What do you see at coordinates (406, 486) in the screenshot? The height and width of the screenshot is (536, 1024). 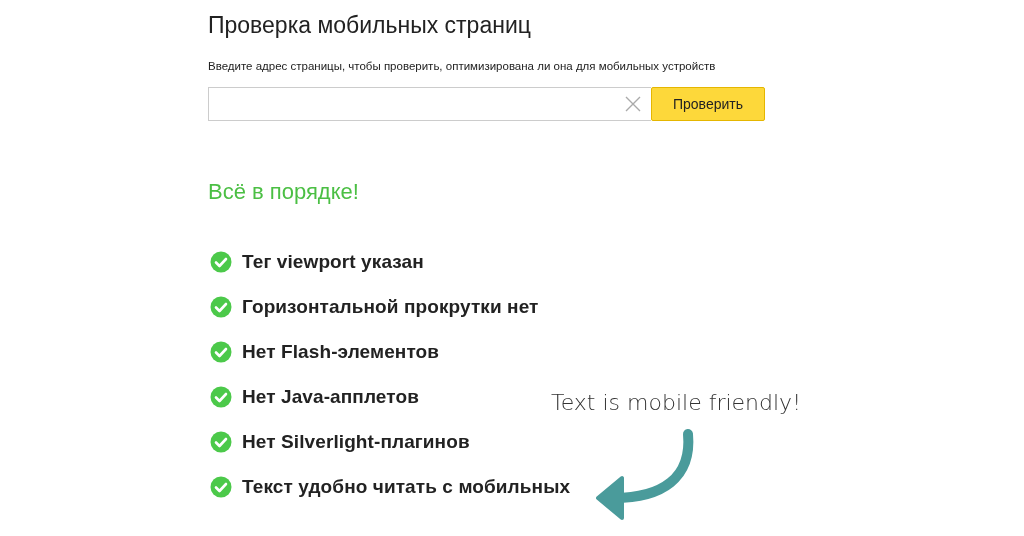 I see `check-label: Текст удобно читать с мобильных` at bounding box center [406, 486].